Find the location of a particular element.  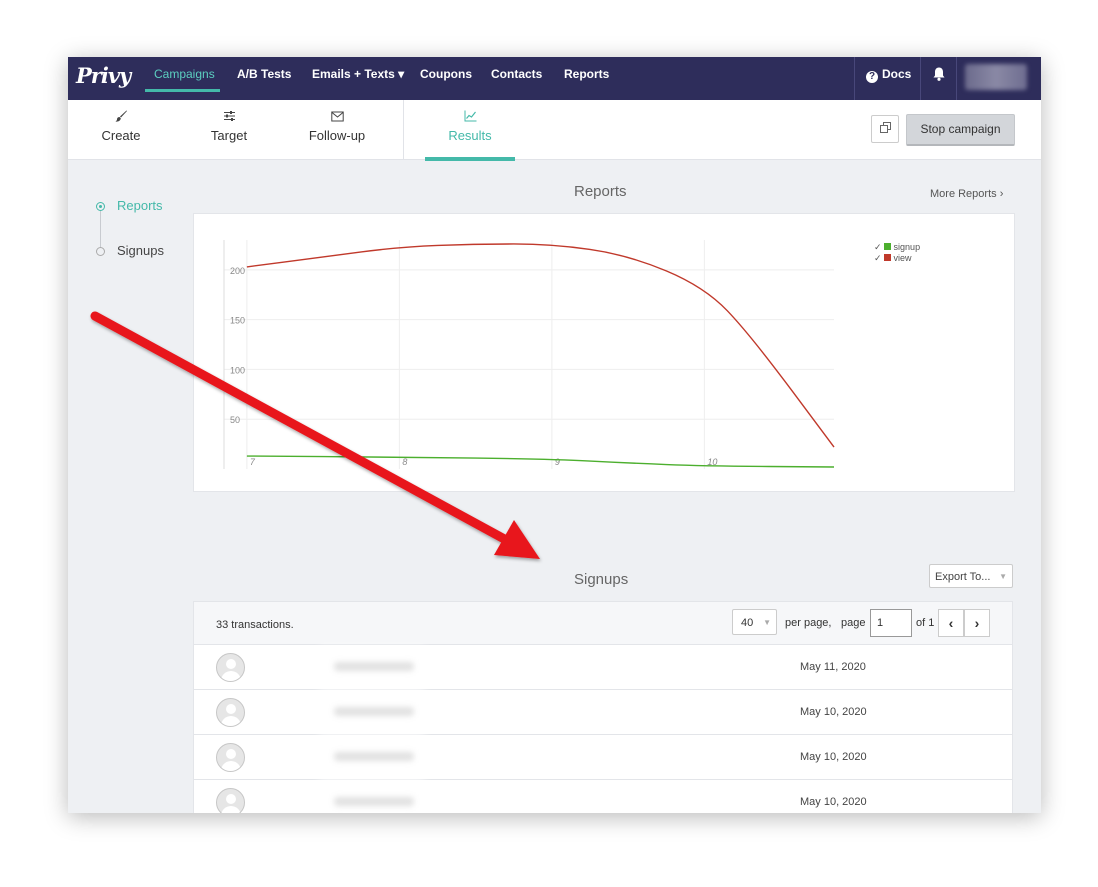

export-dropdown: Export To... ▼ is located at coordinates (971, 576).